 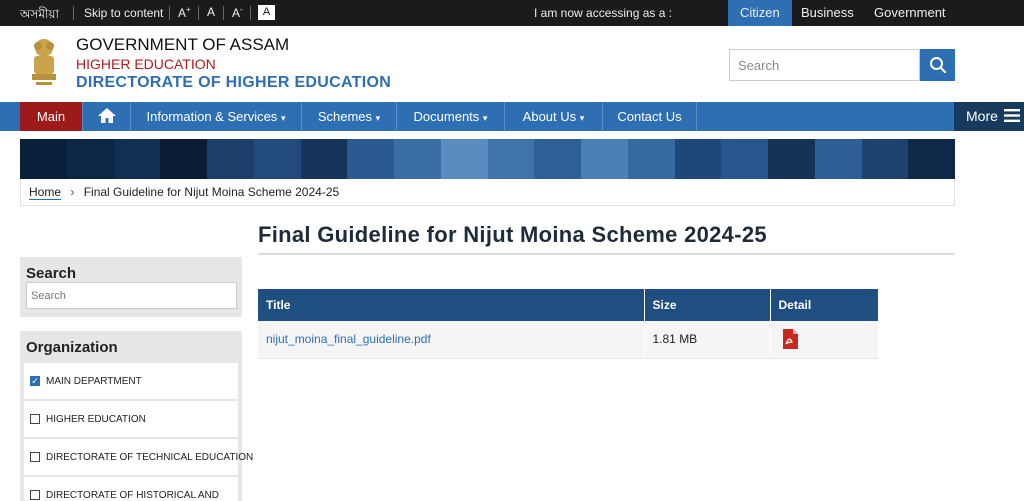 I want to click on department-name: HIGHER EDUCATION, so click(x=146, y=64).